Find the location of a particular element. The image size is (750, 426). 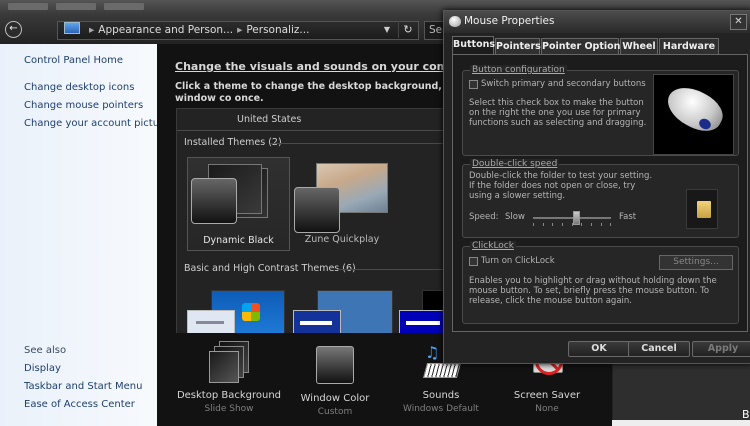

apply-button: Apply is located at coordinates (721, 349).